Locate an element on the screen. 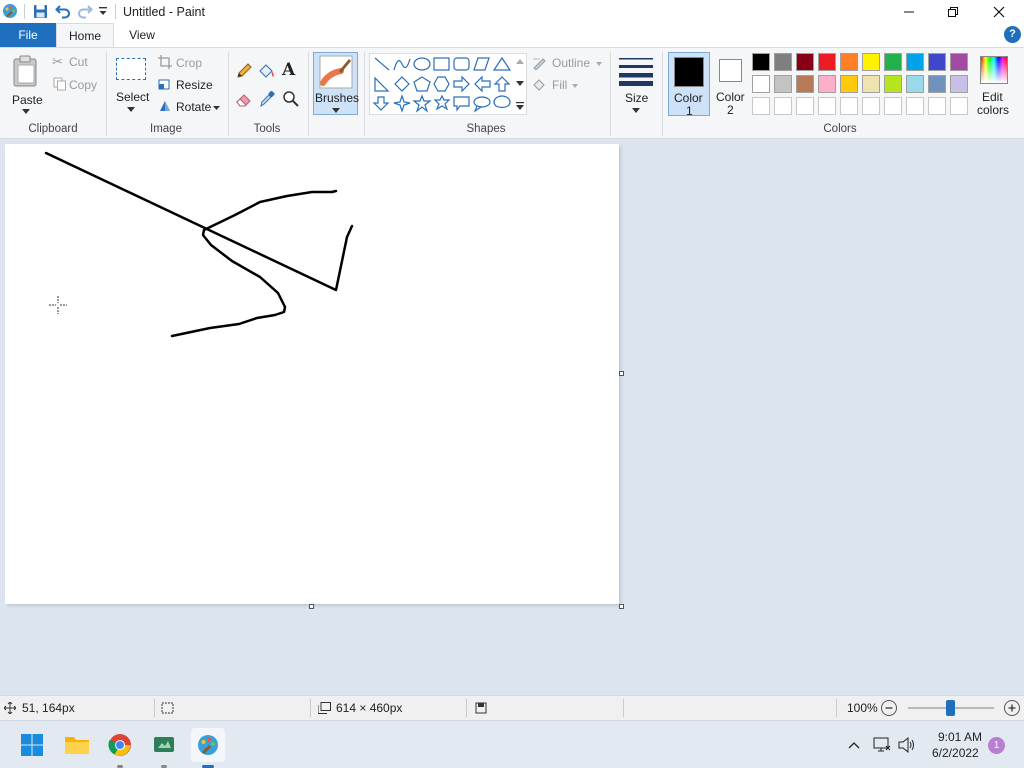 This screenshot has height=768, width=1024. brushes-button: Brushes is located at coordinates (336, 83).